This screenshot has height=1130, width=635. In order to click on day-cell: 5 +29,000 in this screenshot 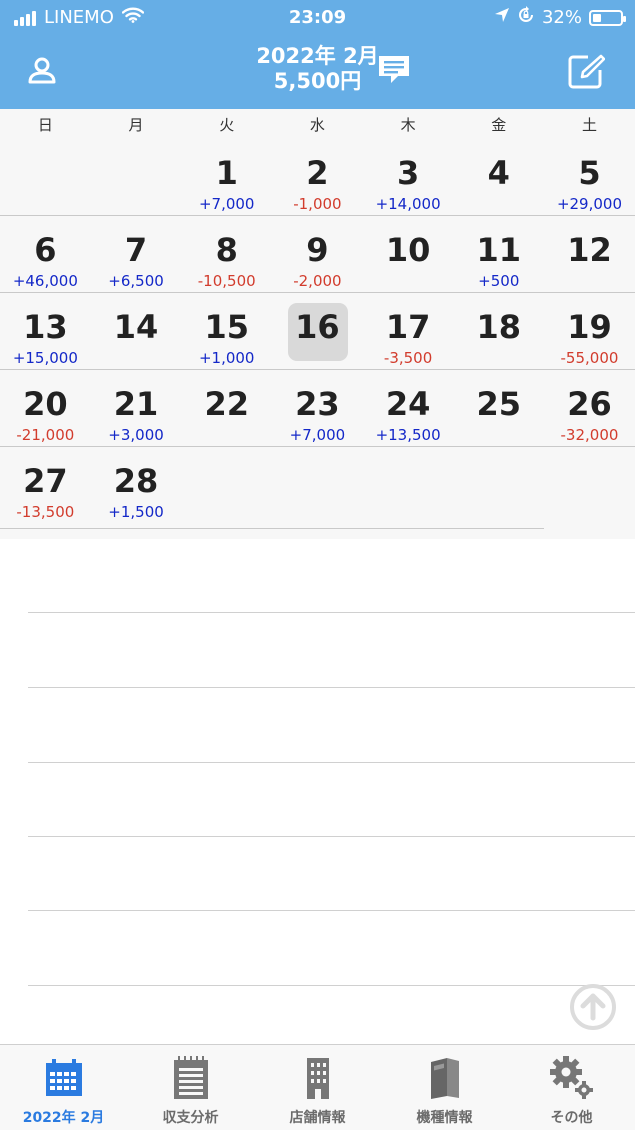, I will do `click(589, 177)`.